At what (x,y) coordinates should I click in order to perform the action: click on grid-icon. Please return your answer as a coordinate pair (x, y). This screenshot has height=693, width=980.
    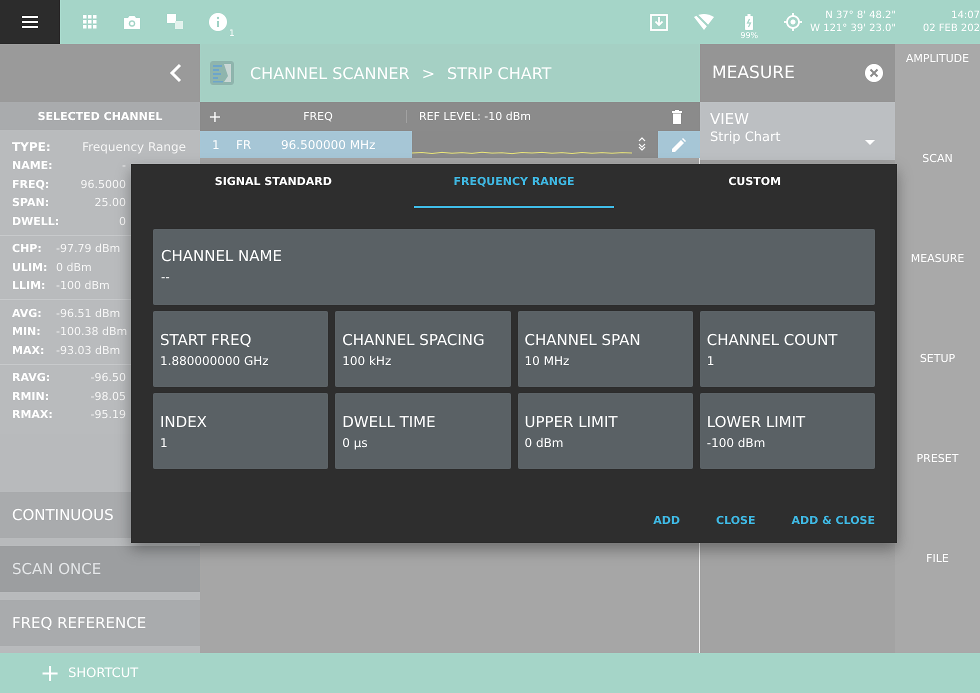
    Looking at the image, I should click on (90, 22).